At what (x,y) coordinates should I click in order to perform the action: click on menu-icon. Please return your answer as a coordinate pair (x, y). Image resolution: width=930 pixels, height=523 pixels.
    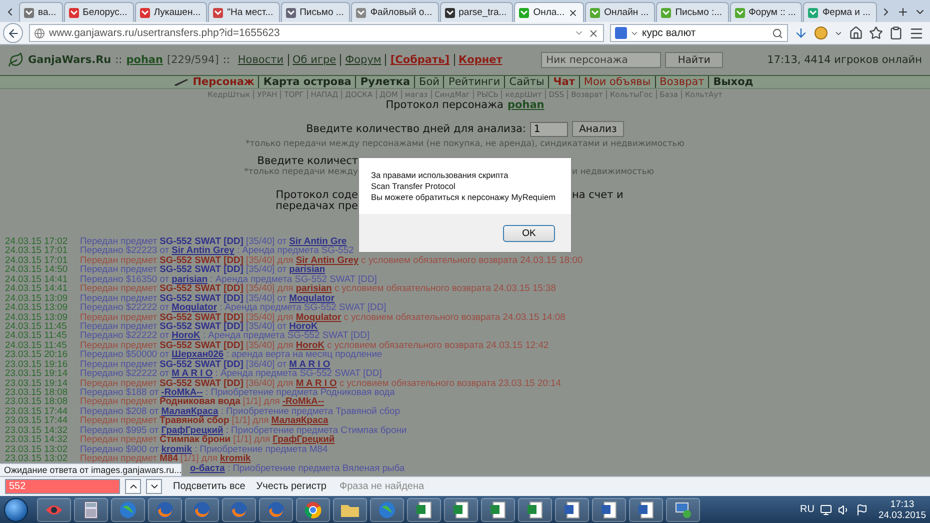
    Looking at the image, I should click on (916, 33).